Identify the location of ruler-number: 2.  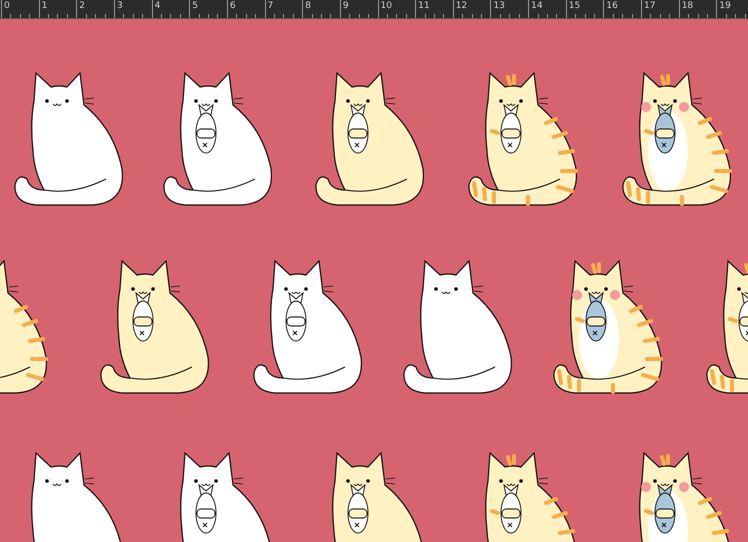
(82, 6).